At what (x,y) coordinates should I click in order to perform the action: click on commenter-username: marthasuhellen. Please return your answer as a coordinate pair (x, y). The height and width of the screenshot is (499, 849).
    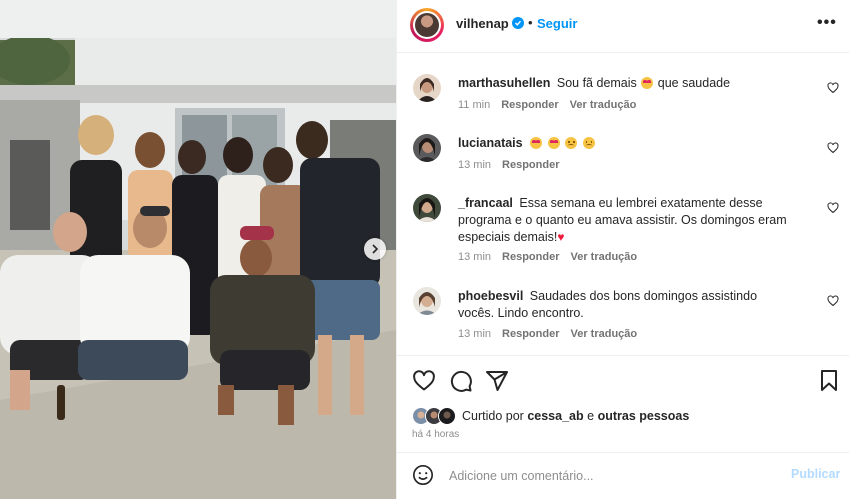
    Looking at the image, I should click on (504, 83).